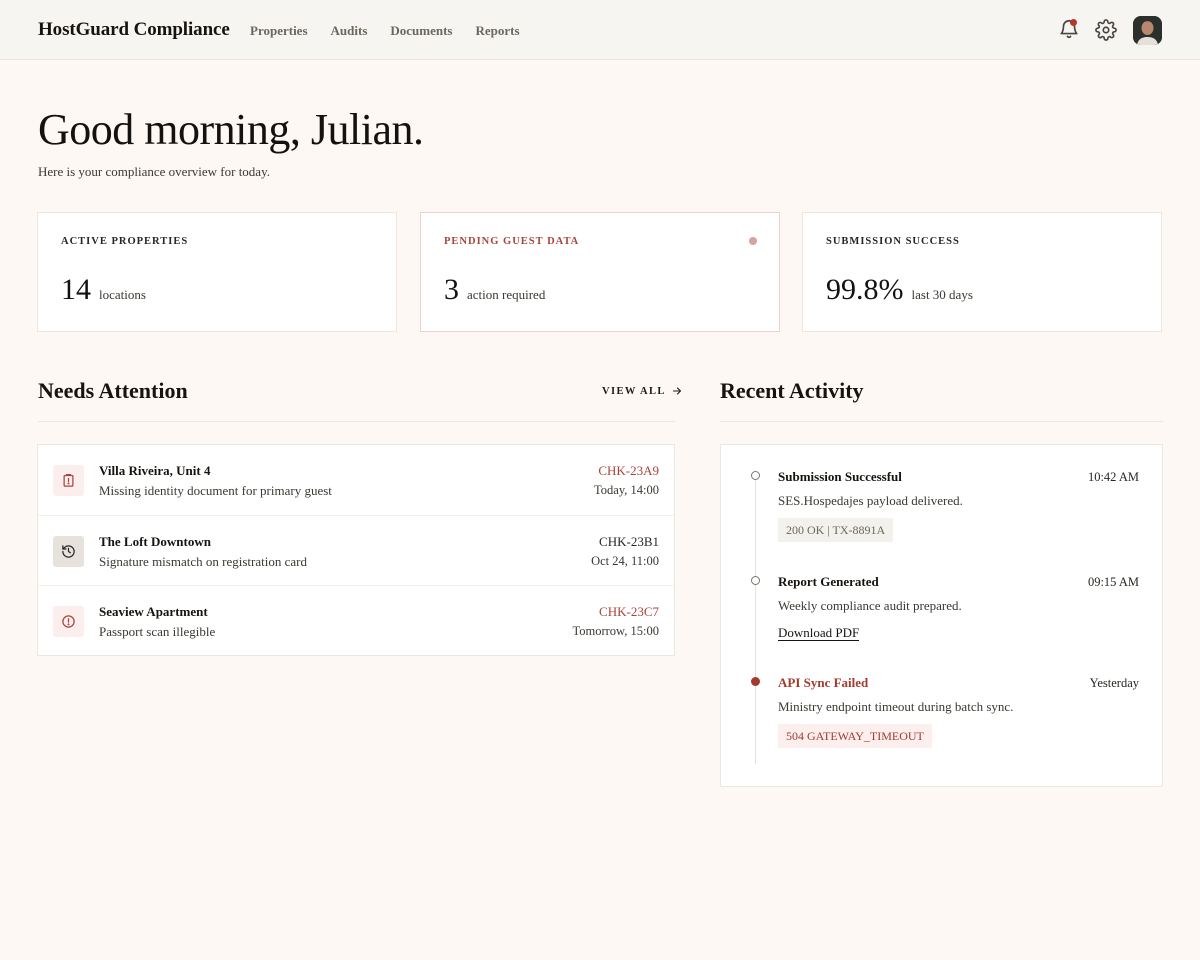 The height and width of the screenshot is (960, 1200). What do you see at coordinates (755, 681) in the screenshot?
I see `timeline-node-error` at bounding box center [755, 681].